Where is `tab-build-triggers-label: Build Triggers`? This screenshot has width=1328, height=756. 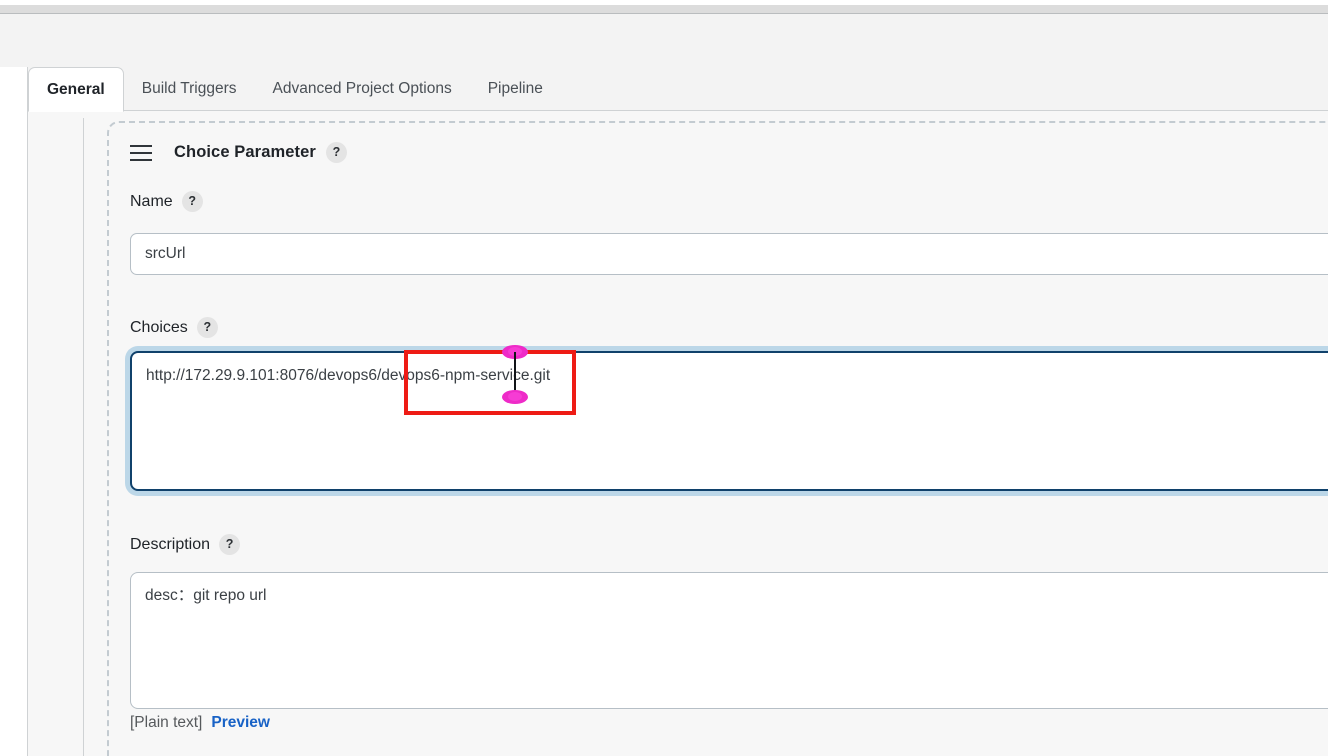
tab-build-triggers-label: Build Triggers is located at coordinates (189, 88).